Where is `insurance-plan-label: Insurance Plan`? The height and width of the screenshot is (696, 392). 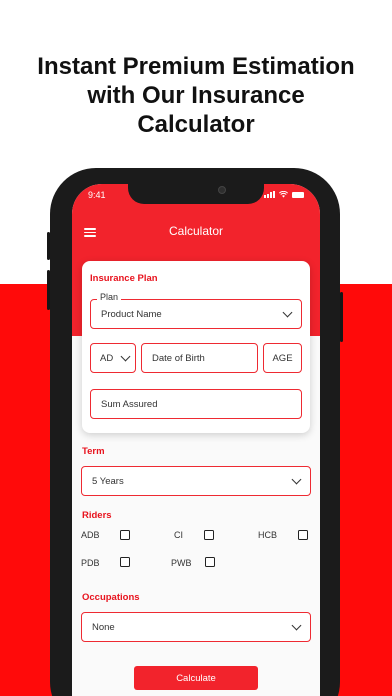 insurance-plan-label: Insurance Plan is located at coordinates (124, 278).